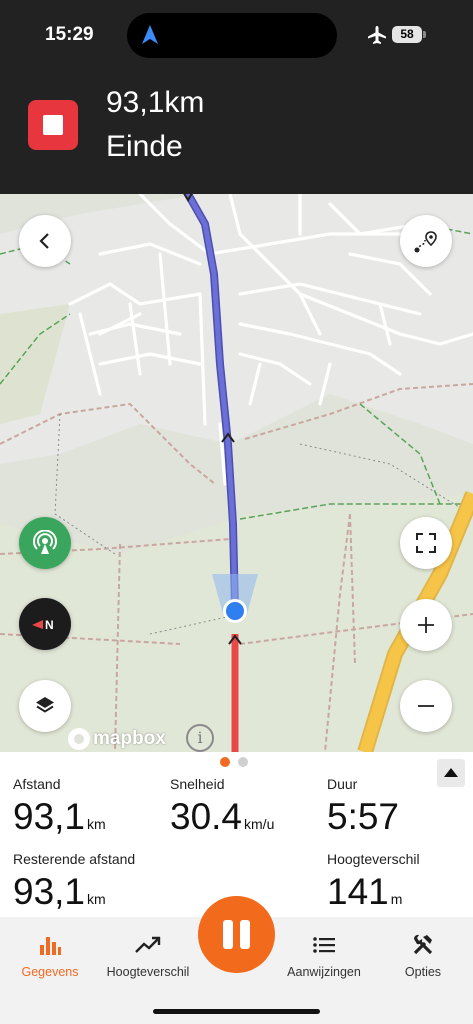  I want to click on location-arrow-icon, so click(150, 34).